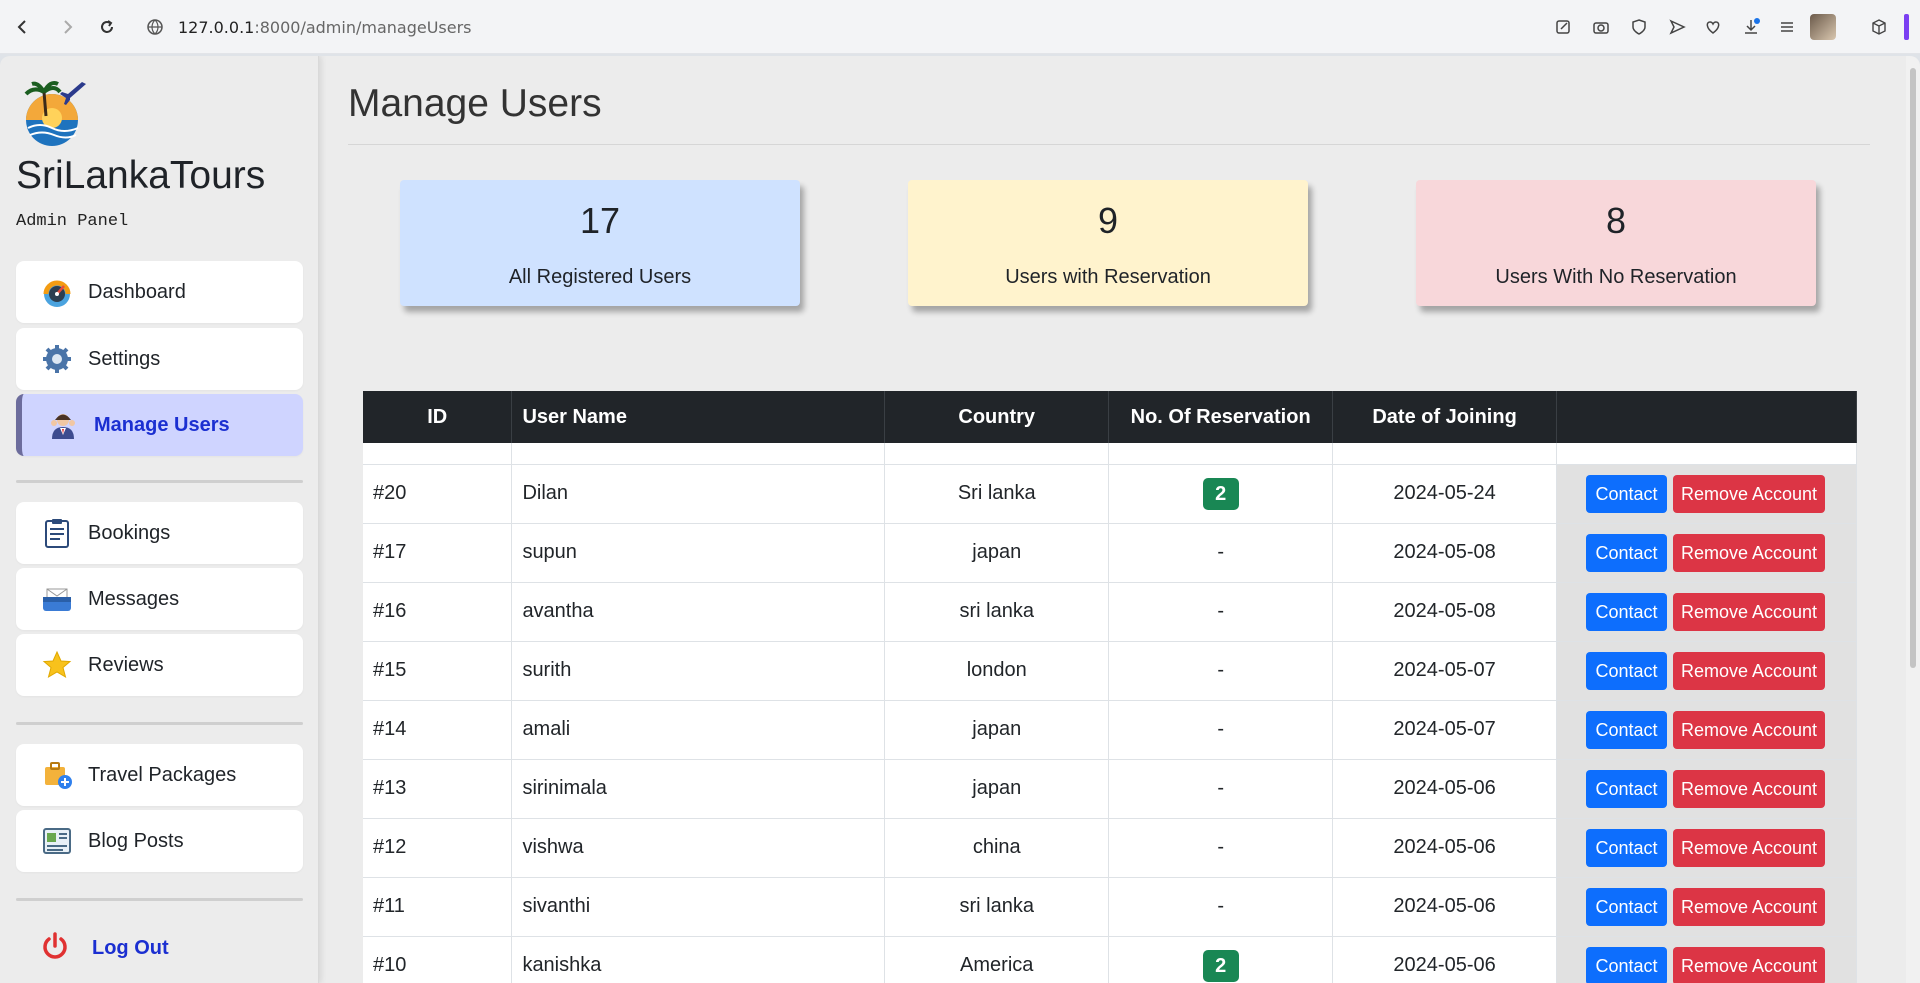 The width and height of the screenshot is (1920, 983). Describe the element at coordinates (698, 417) in the screenshot. I see `header-user-name: User Name` at that location.